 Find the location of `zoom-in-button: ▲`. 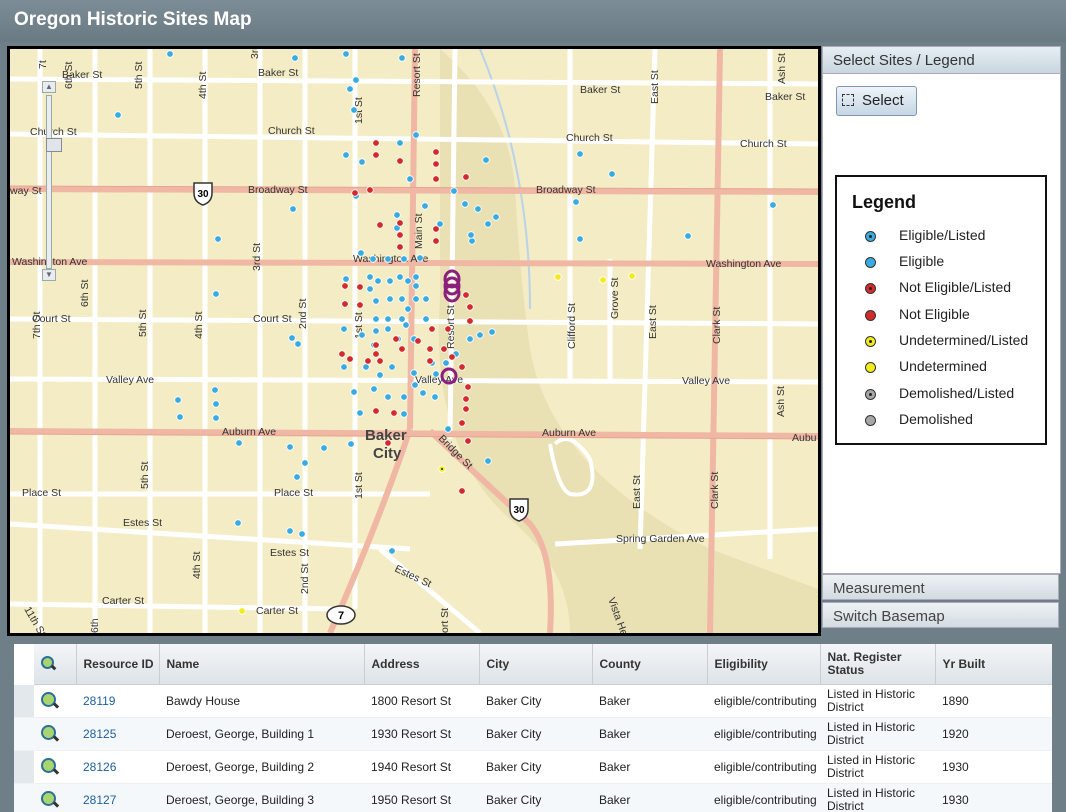

zoom-in-button: ▲ is located at coordinates (49, 87).